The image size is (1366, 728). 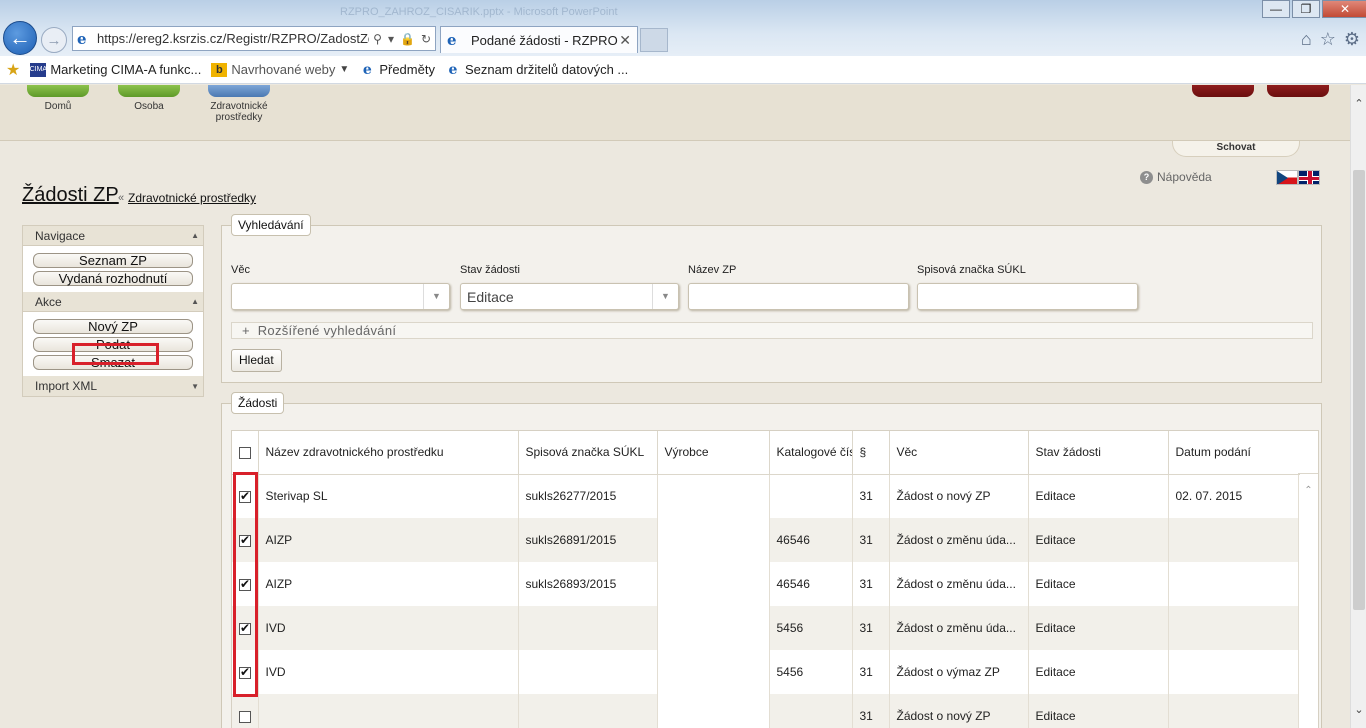 I want to click on scroll-down-icon: ⌄, so click(x=1358, y=709).